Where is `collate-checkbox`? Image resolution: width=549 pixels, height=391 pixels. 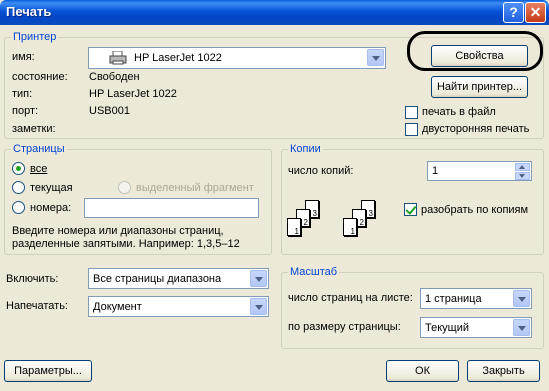
collate-checkbox is located at coordinates (410, 209).